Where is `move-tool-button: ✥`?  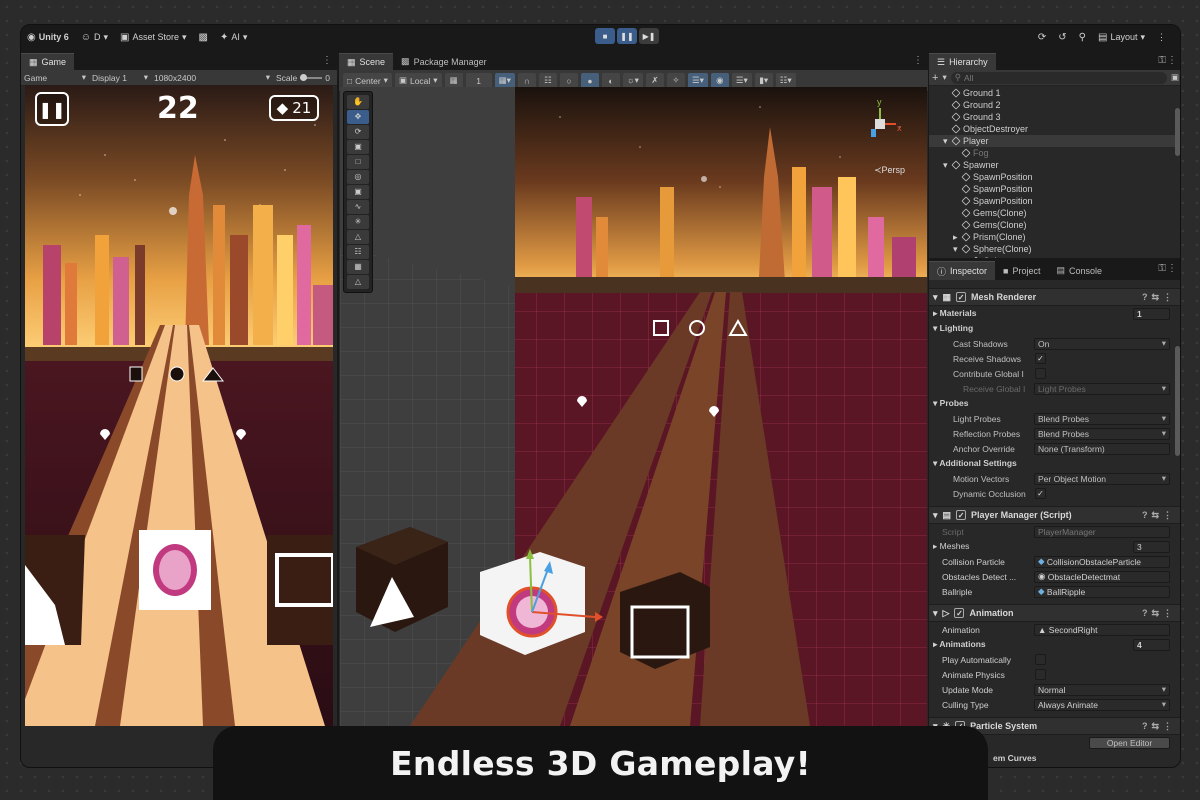 move-tool-button: ✥ is located at coordinates (358, 117).